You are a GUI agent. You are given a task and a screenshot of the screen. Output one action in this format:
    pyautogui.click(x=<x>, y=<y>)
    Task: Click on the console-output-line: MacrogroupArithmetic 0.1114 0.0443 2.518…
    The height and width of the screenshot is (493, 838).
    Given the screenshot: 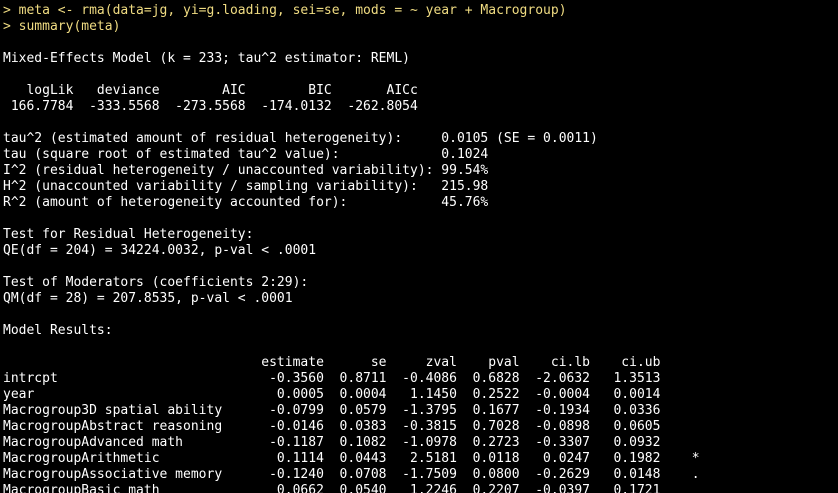 What is the action you would take?
    pyautogui.click(x=351, y=458)
    